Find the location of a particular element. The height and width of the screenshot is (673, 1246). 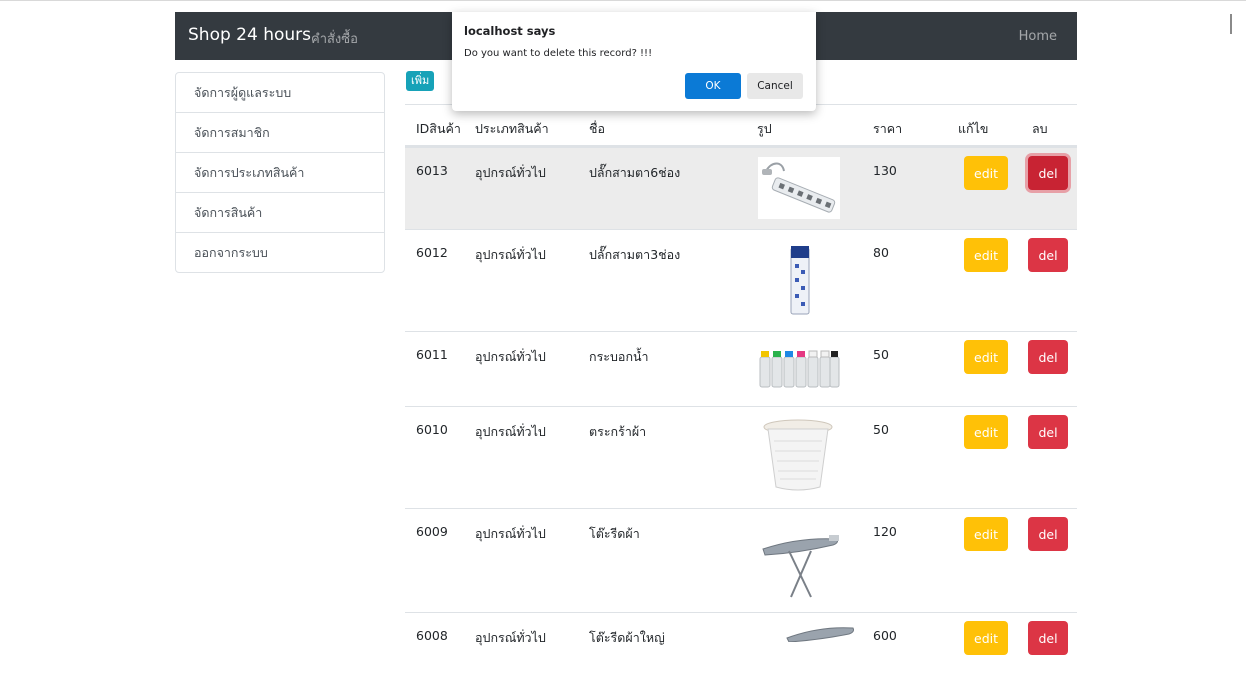

header-price: ราคา is located at coordinates (888, 128).